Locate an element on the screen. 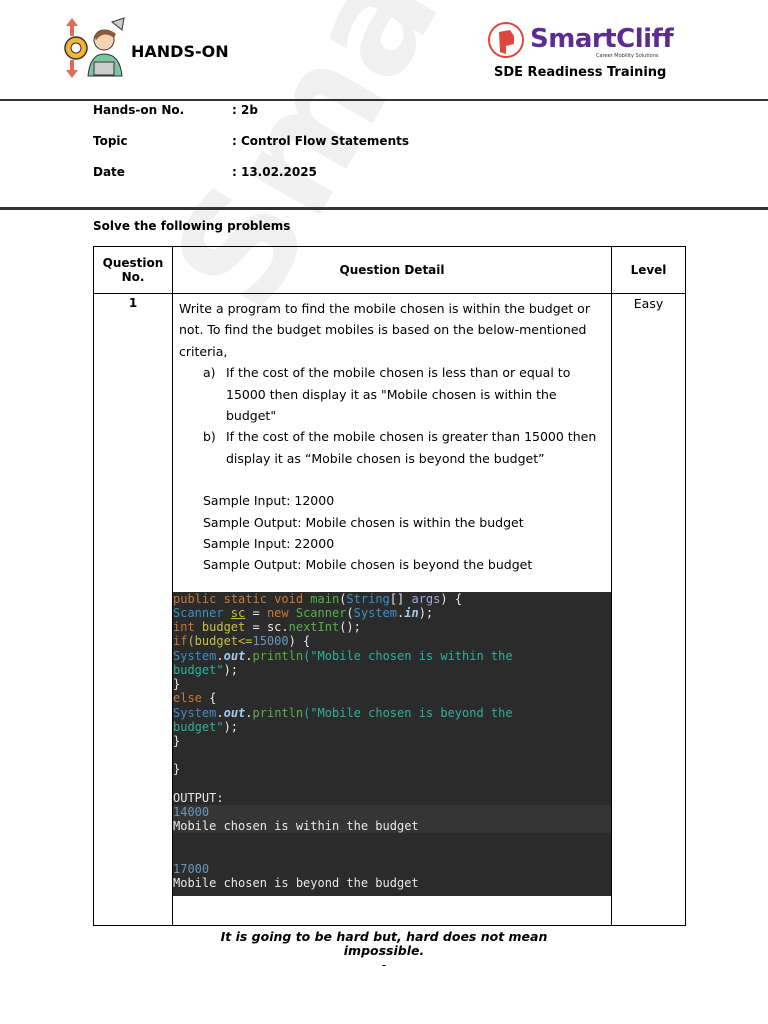 The image size is (768, 1024). code-token: budget is located at coordinates (223, 627).